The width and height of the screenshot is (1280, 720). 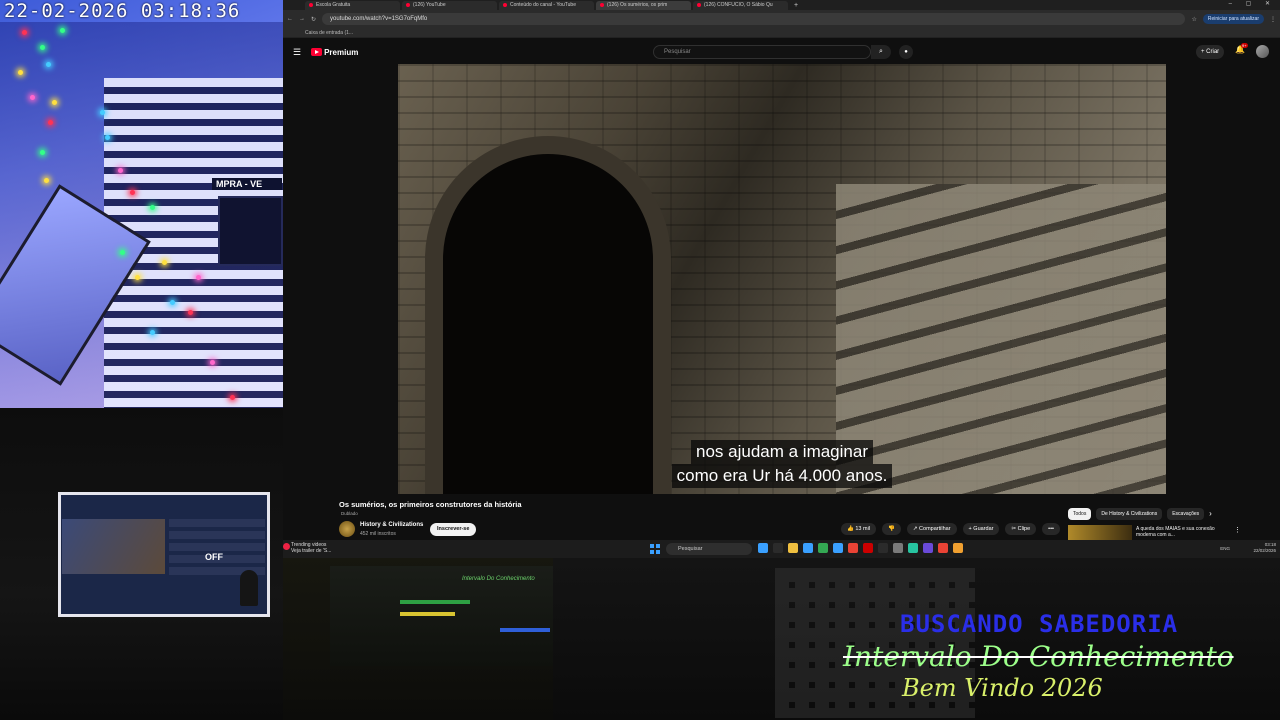 I want to click on menu-icon: ⋮, so click(x=1273, y=19).